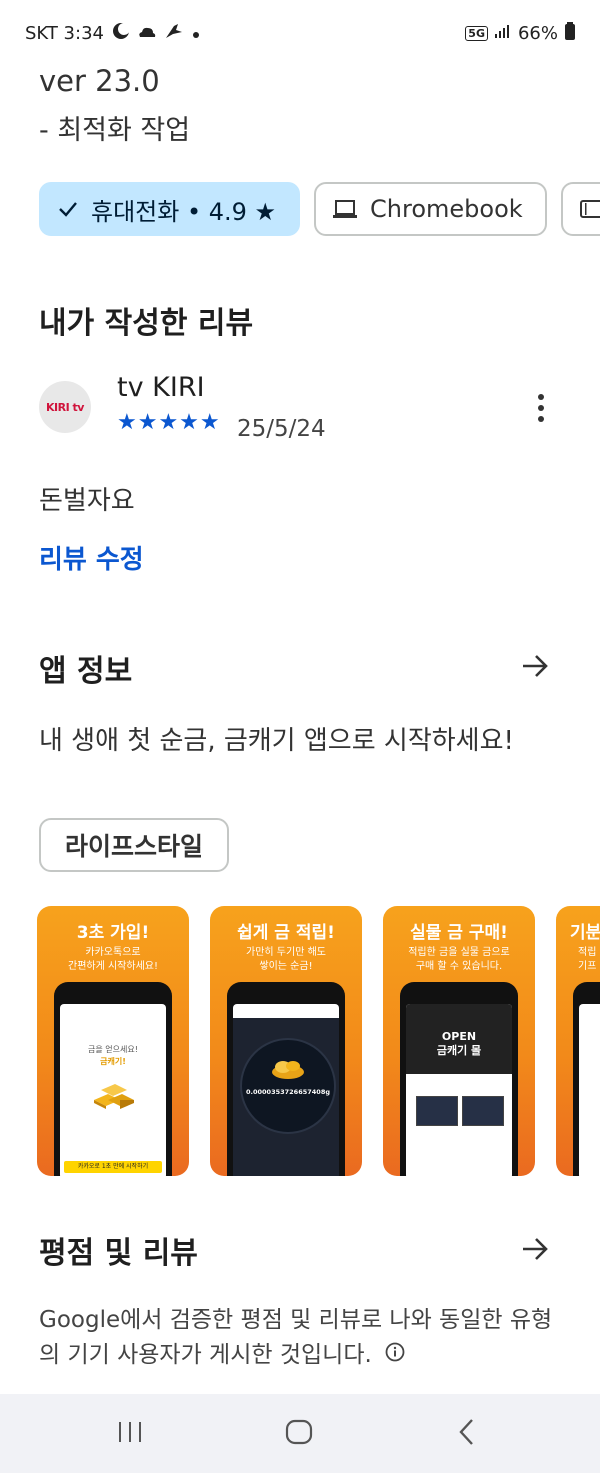 This screenshot has width=600, height=1473. I want to click on gold-bars-icon, so click(114, 1096).